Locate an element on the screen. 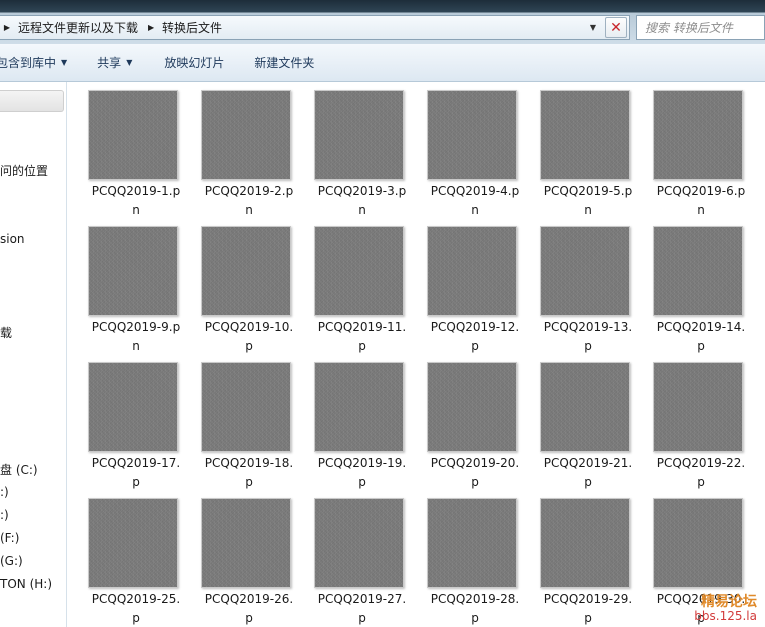  file-item: PCQQ2019-12.png is located at coordinates (483, 299).